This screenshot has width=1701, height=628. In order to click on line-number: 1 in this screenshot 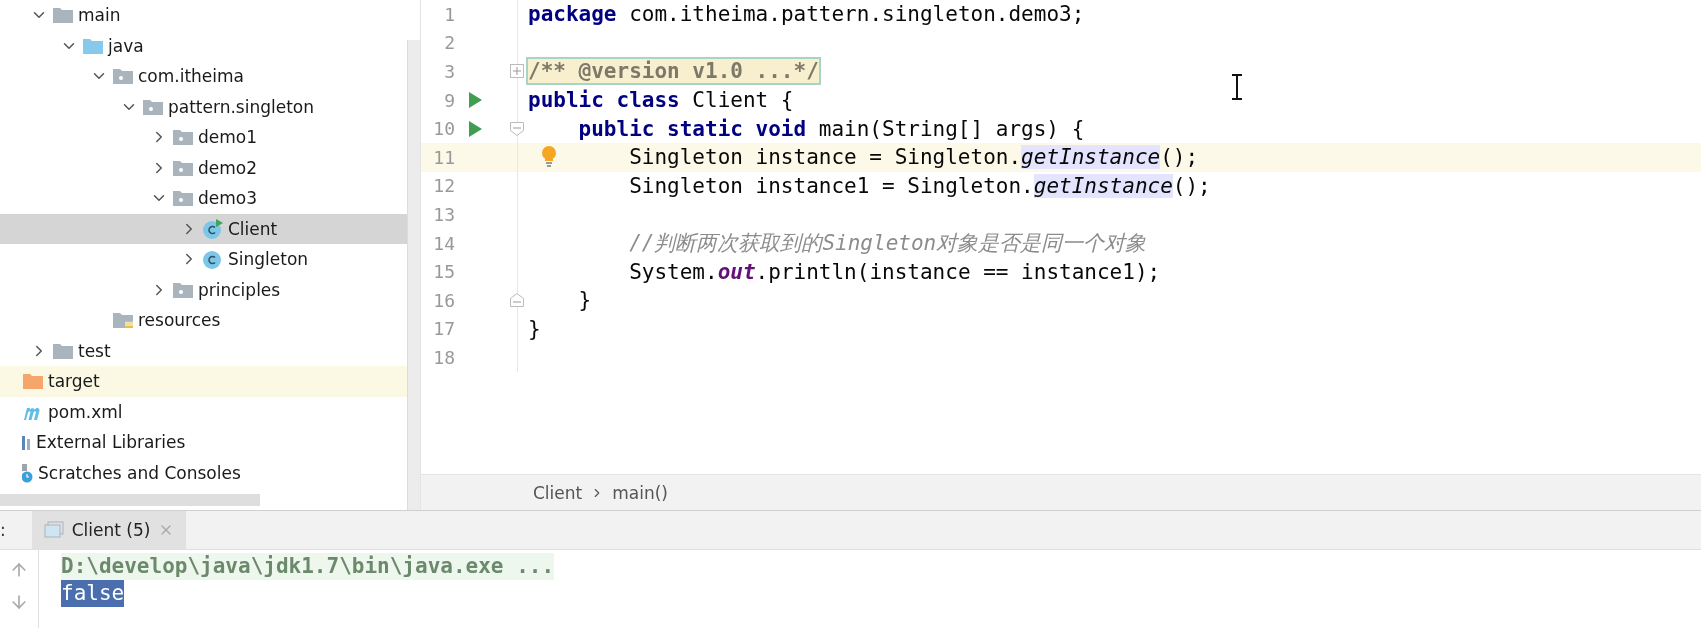, I will do `click(449, 14)`.